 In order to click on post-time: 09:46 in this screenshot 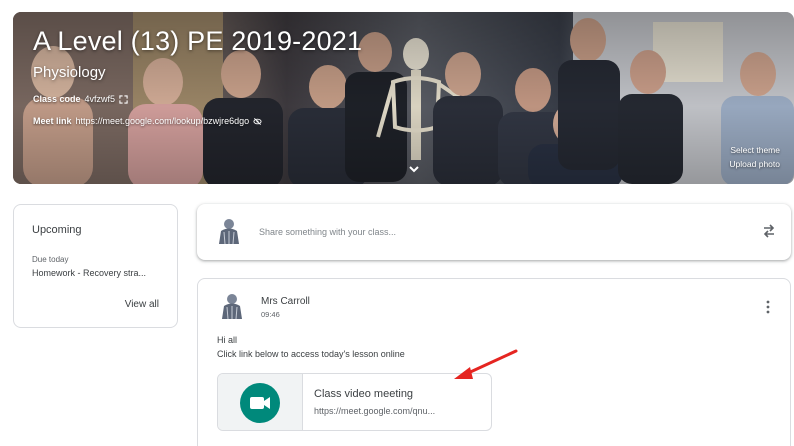, I will do `click(270, 314)`.